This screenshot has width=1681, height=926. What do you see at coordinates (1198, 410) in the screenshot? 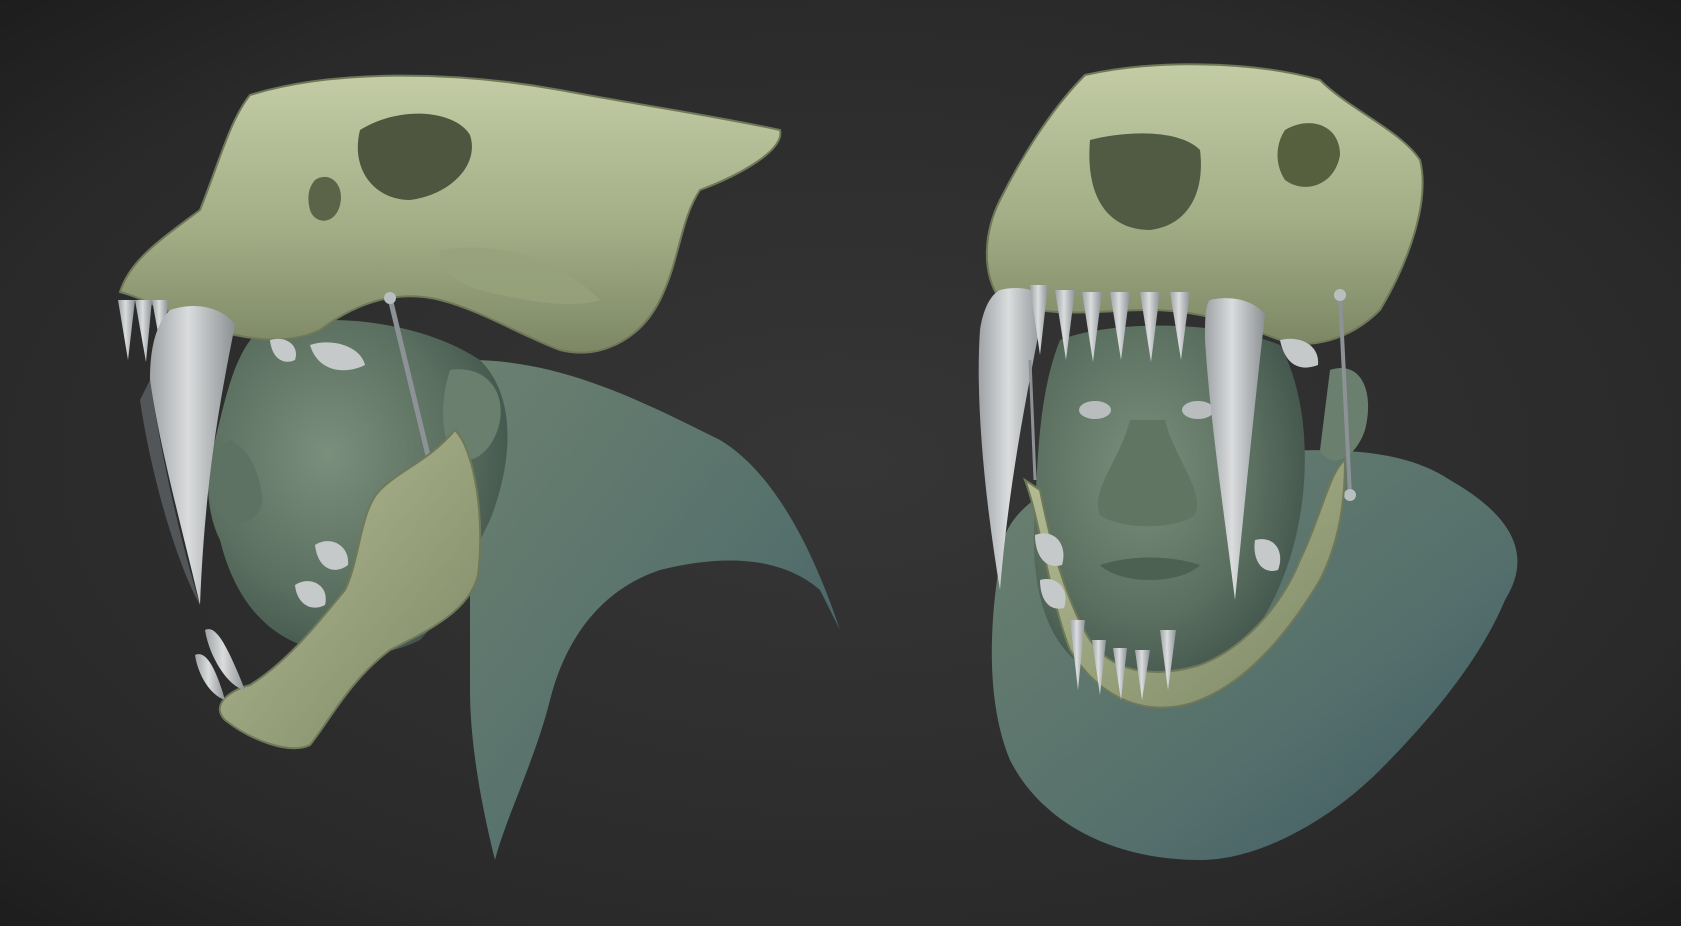
I see `front-eye-right` at bounding box center [1198, 410].